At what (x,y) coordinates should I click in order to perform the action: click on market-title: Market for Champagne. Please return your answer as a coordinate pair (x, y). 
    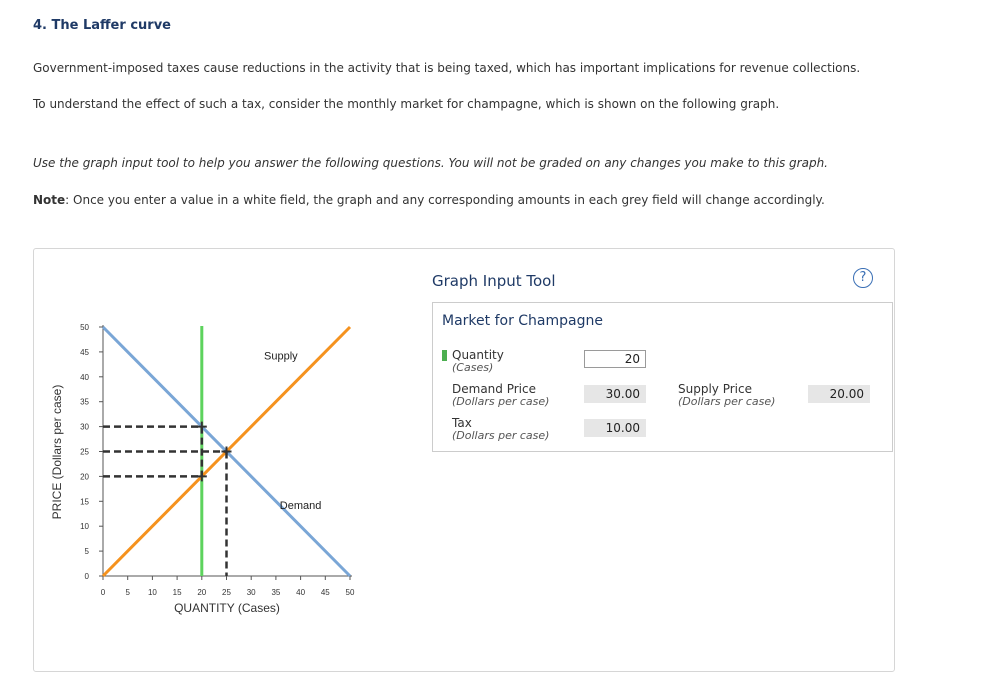
    Looking at the image, I should click on (522, 321).